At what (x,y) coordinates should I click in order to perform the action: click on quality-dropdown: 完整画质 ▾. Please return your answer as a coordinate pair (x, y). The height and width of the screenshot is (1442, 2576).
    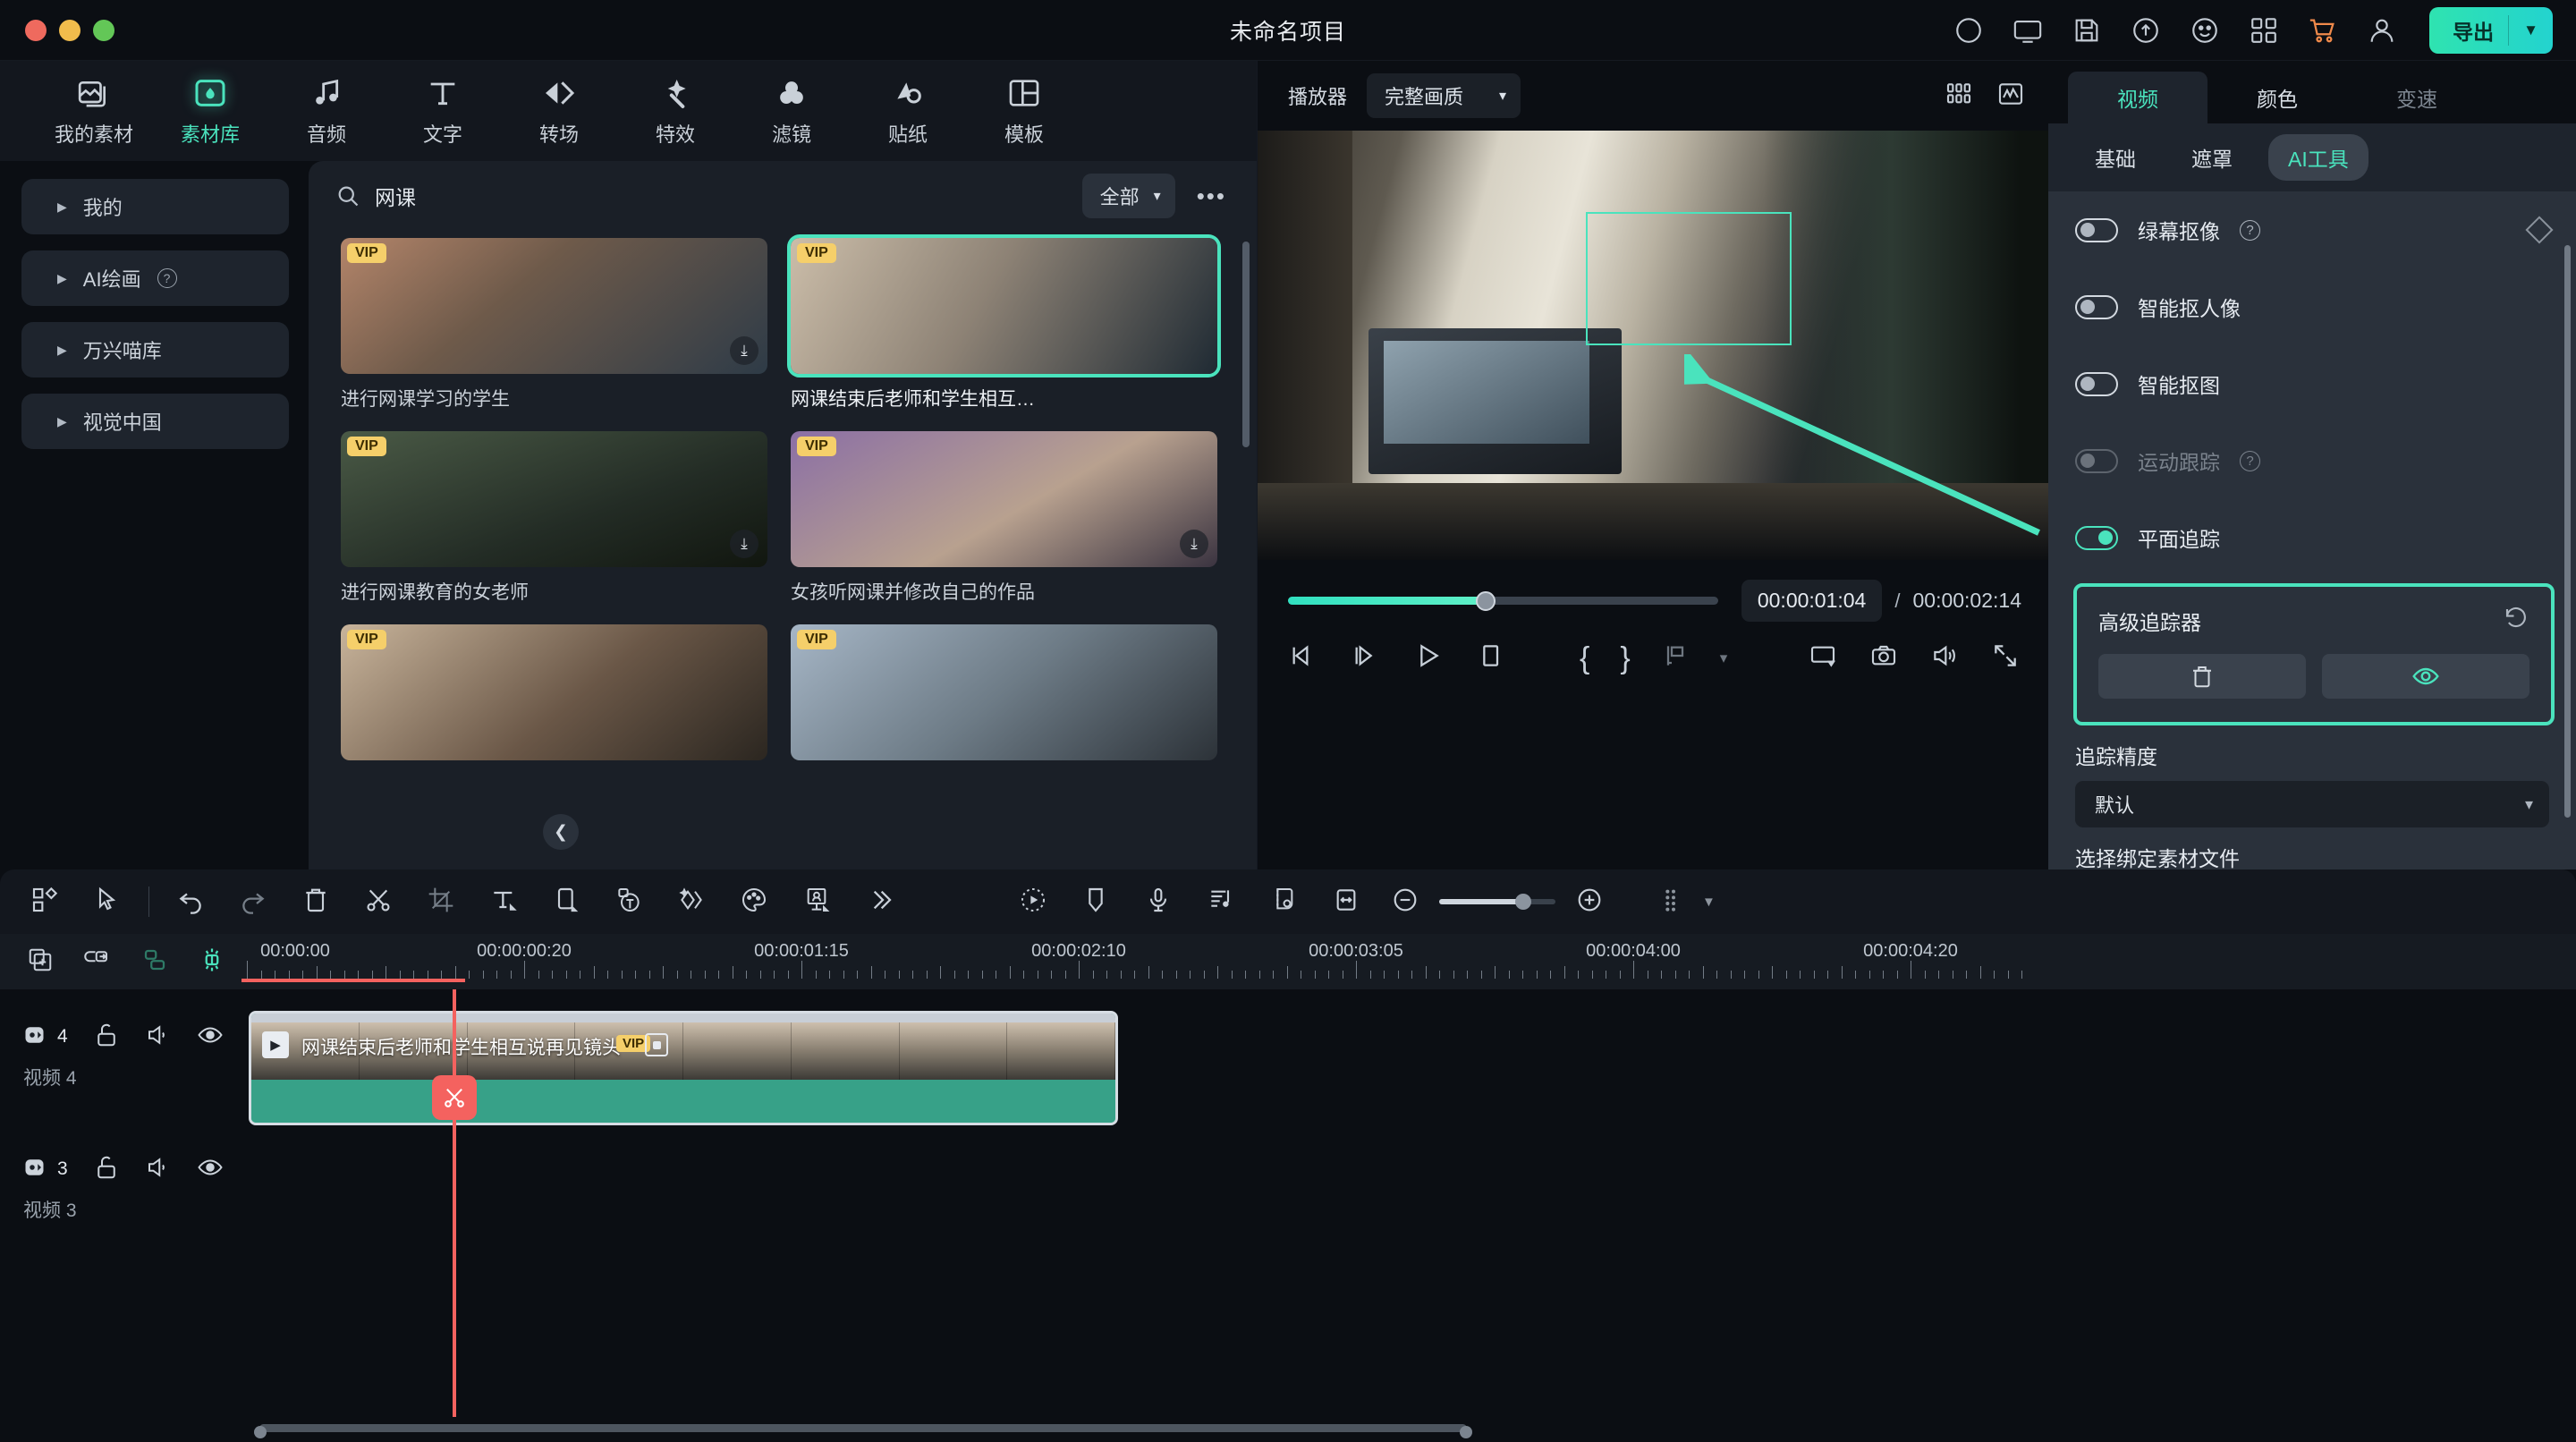
    Looking at the image, I should click on (1444, 95).